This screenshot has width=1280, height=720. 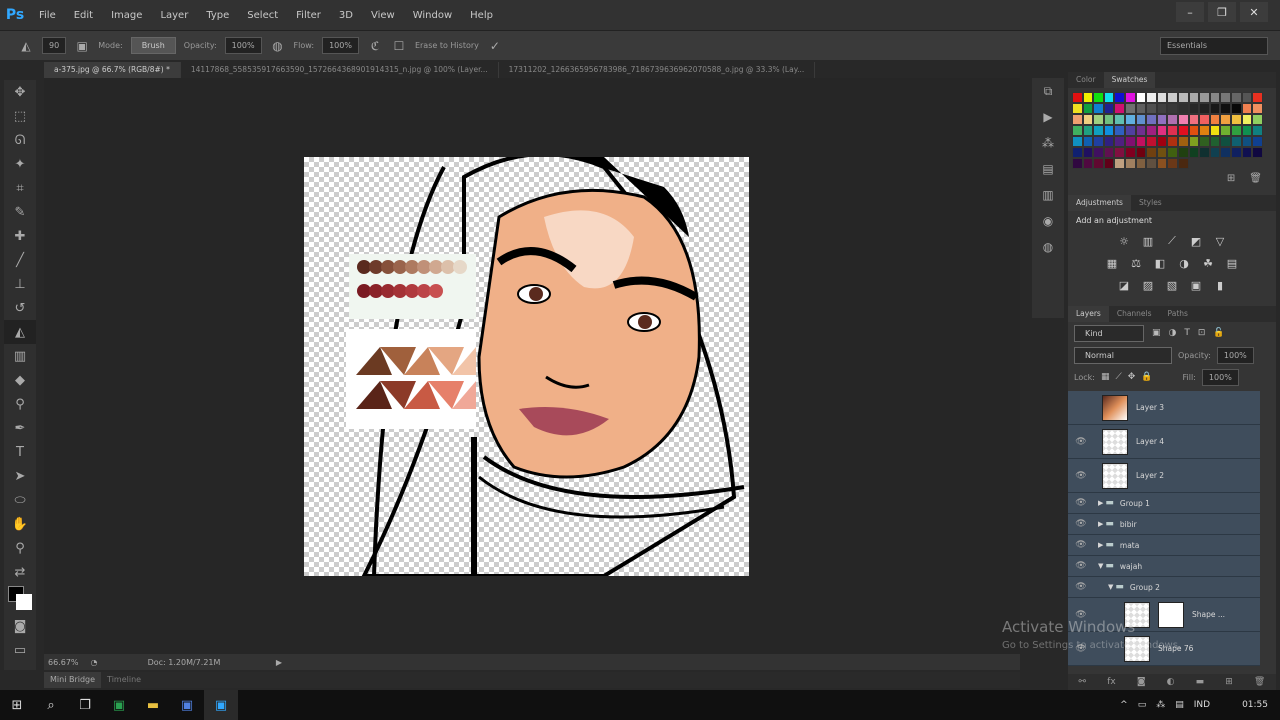 What do you see at coordinates (1099, 203) in the screenshot?
I see `tab-adjustments: Adjustments` at bounding box center [1099, 203].